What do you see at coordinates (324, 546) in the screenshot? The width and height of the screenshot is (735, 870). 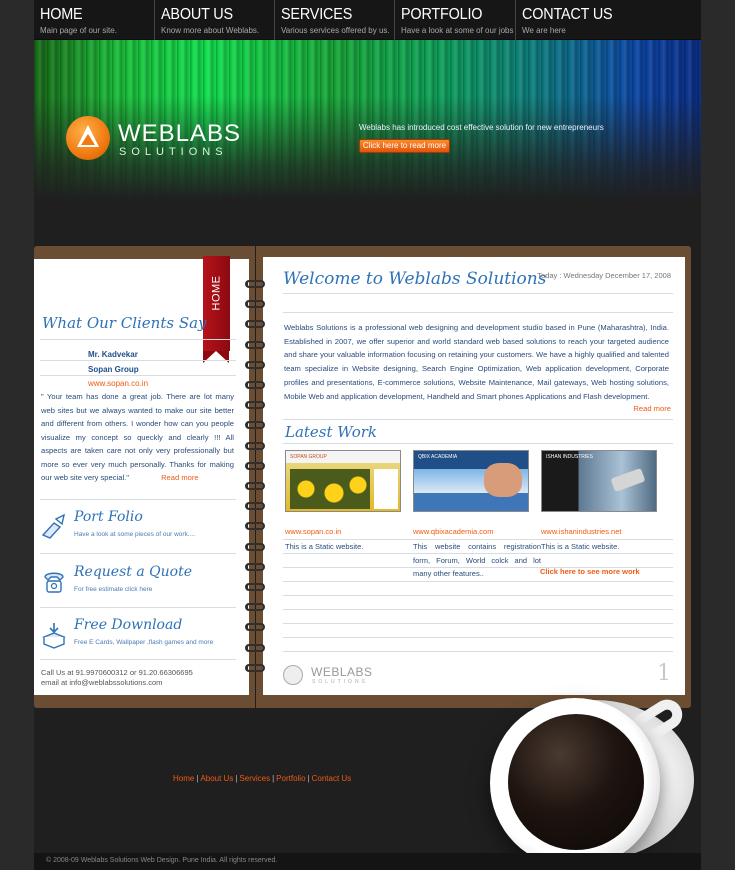 I see `work-desc-sopan: This is a Static website.` at bounding box center [324, 546].